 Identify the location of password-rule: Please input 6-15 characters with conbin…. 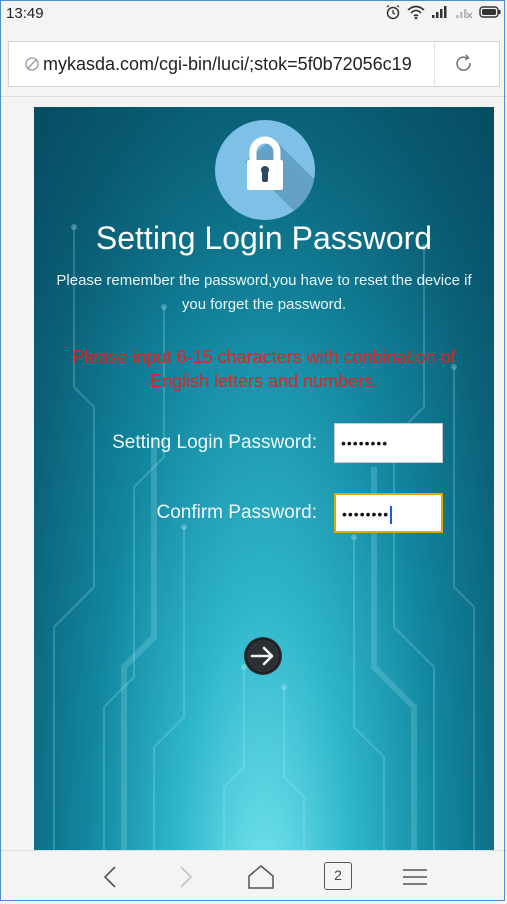
(264, 369).